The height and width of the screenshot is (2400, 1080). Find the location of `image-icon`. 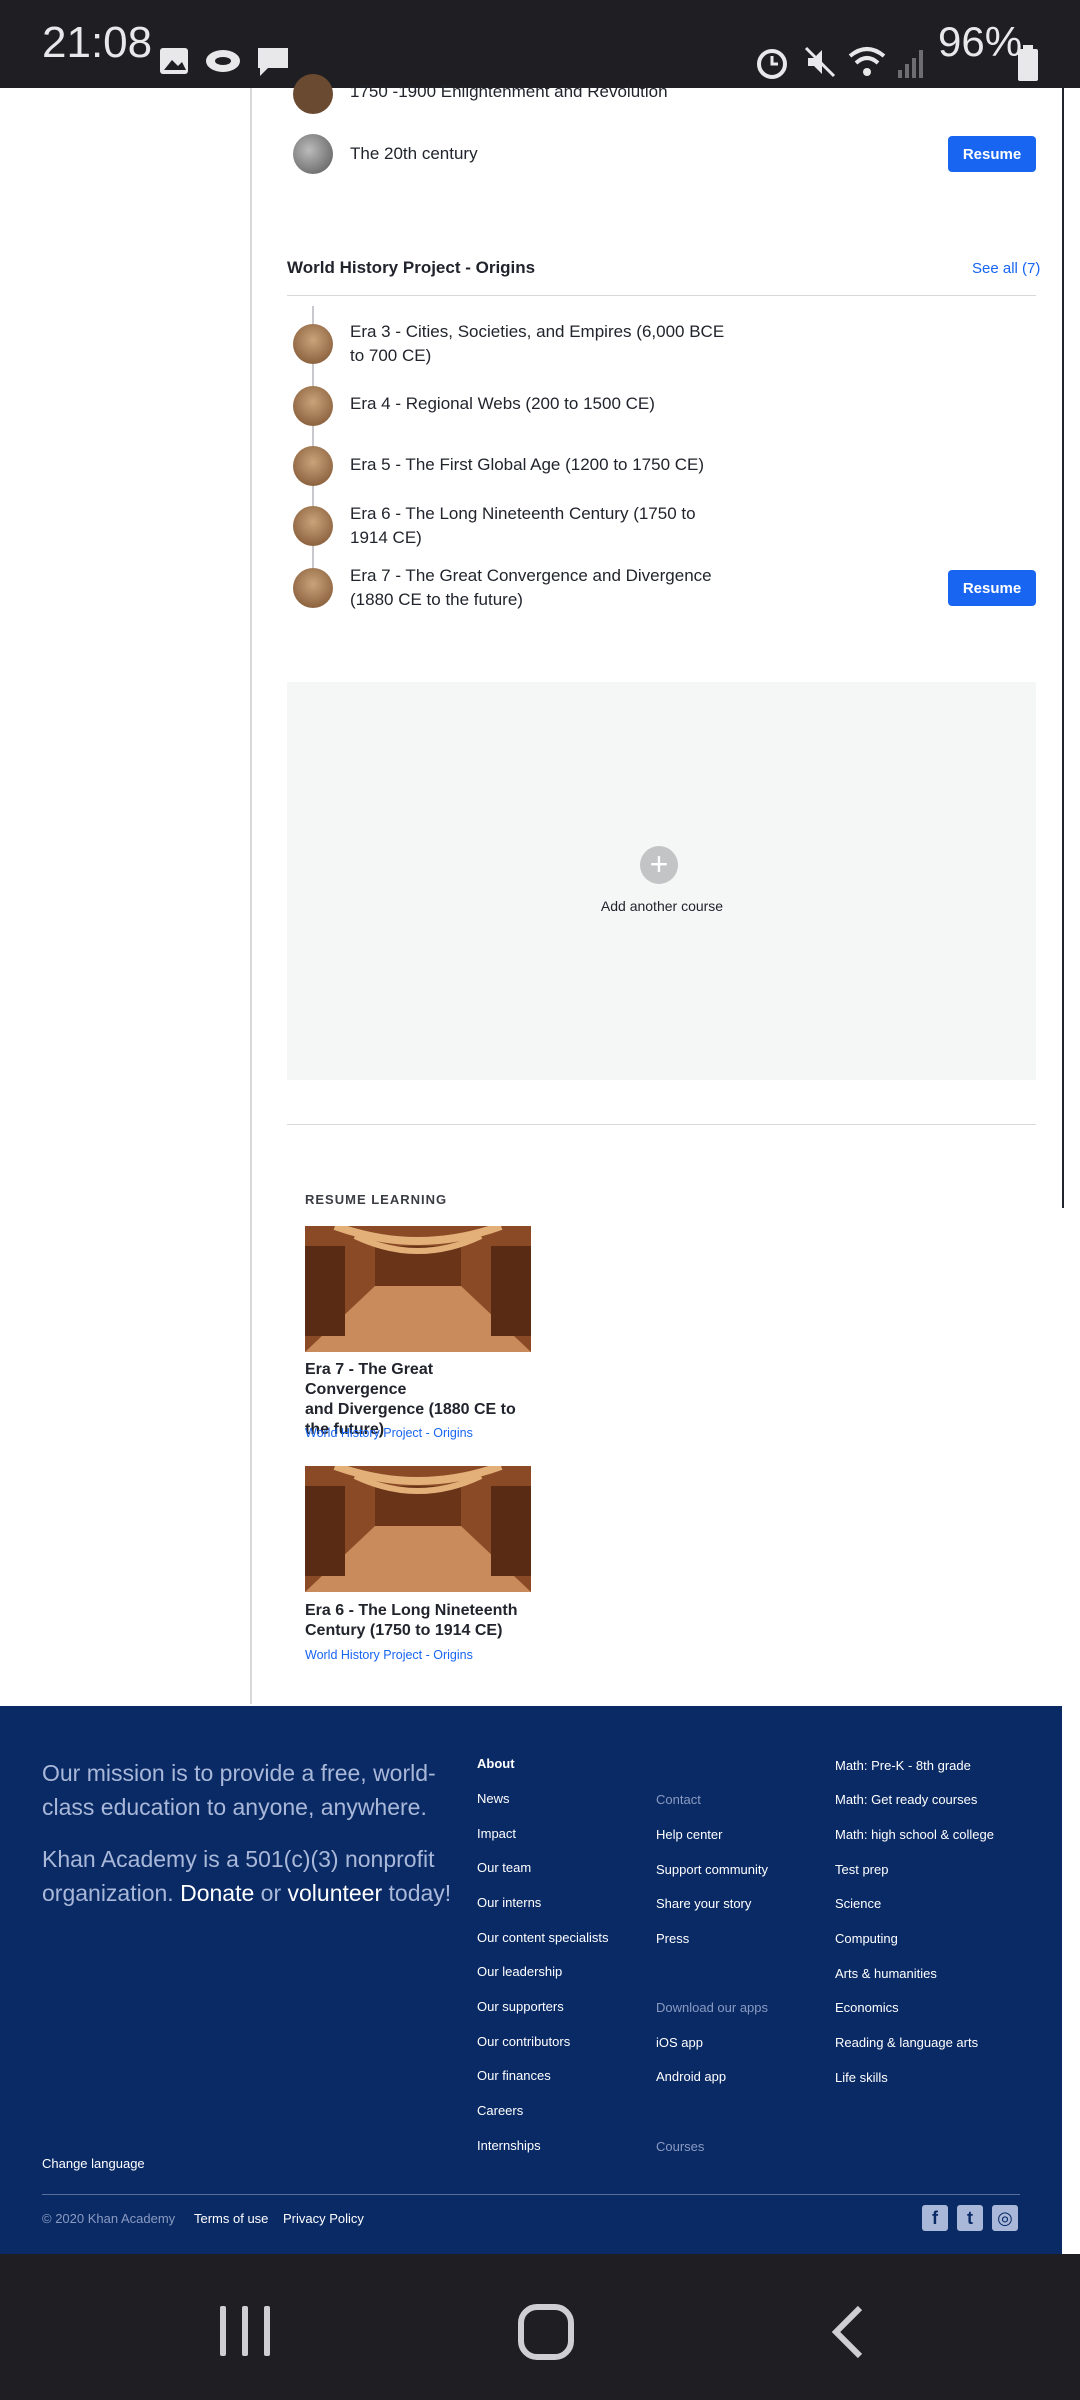

image-icon is located at coordinates (174, 61).